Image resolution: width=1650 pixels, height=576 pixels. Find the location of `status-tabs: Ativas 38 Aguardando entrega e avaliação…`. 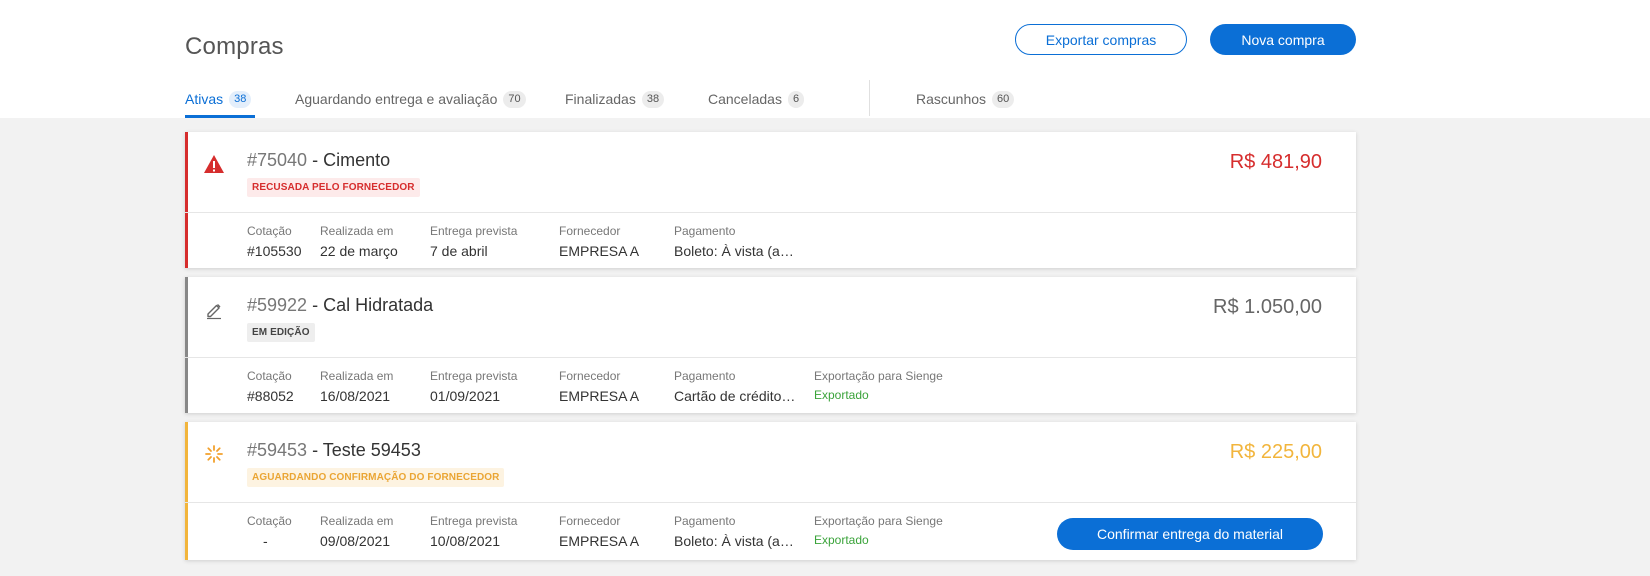

status-tabs: Ativas 38 Aguardando entrega e avaliação… is located at coordinates (770, 99).